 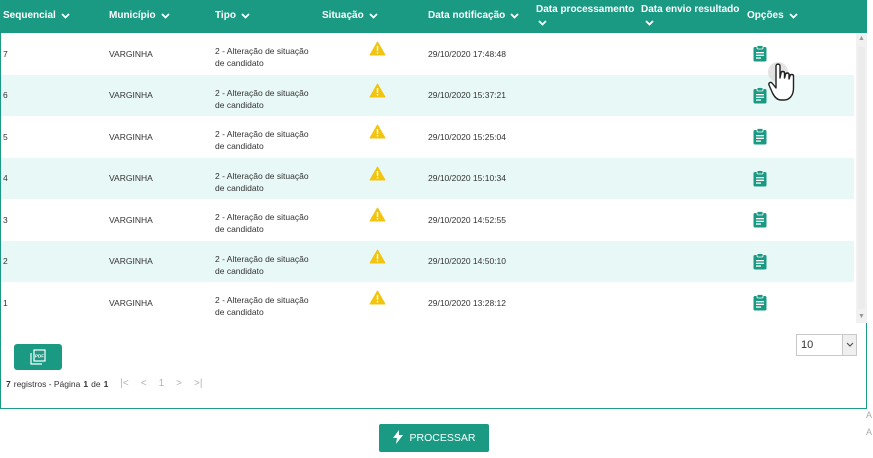 I want to click on cell-data-notificacao: 29/10/2020 15:25:04, so click(x=467, y=136).